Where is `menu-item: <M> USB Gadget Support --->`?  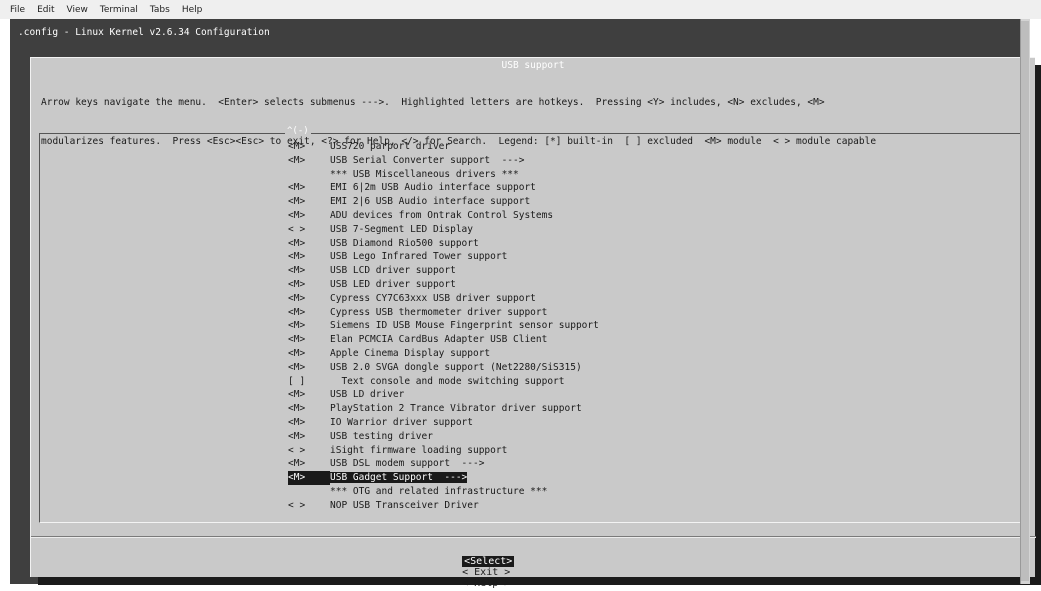
menu-item: <M> USB Gadget Support ---> is located at coordinates (443, 478).